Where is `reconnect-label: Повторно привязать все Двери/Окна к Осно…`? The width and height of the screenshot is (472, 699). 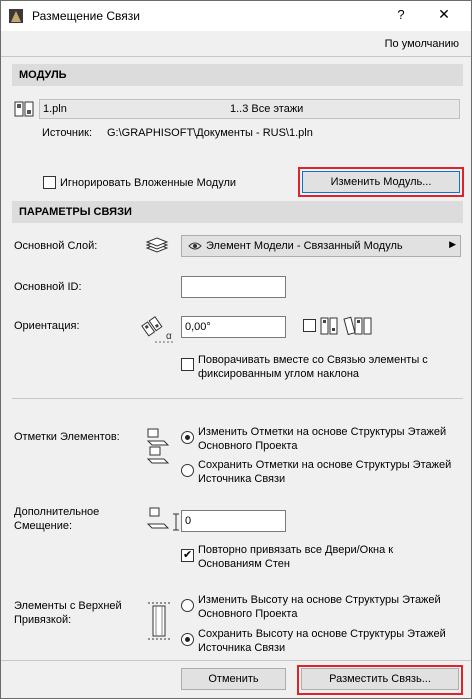 reconnect-label: Повторно привязать все Двери/Окна к Осно… is located at coordinates (296, 557).